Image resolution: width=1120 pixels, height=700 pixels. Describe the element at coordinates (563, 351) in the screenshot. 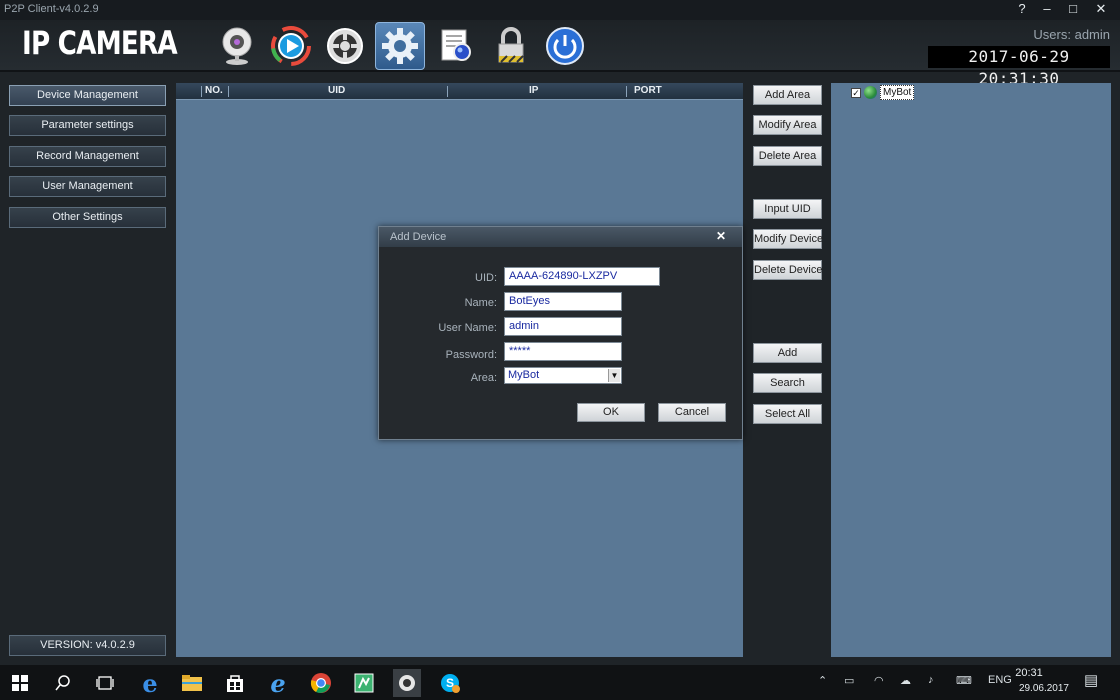

I see `password-field: *****` at that location.